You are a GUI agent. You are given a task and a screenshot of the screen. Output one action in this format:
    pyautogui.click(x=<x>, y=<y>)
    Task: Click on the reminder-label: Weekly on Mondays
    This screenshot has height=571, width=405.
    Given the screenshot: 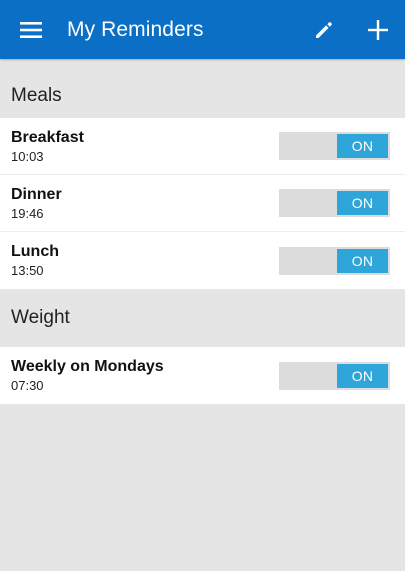 What is the action you would take?
    pyautogui.click(x=87, y=366)
    